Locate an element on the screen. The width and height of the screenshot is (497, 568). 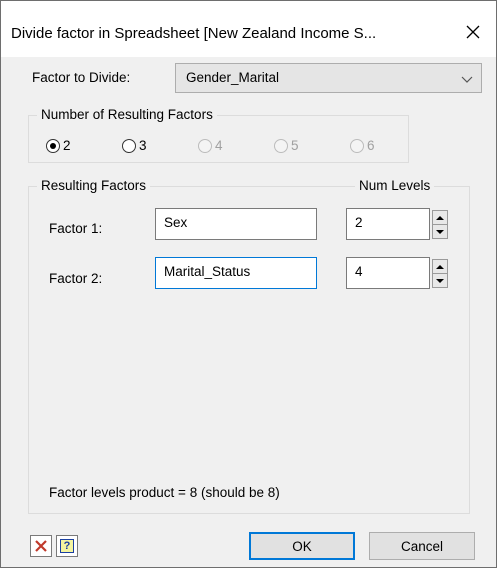
help-button: ? is located at coordinates (67, 546).